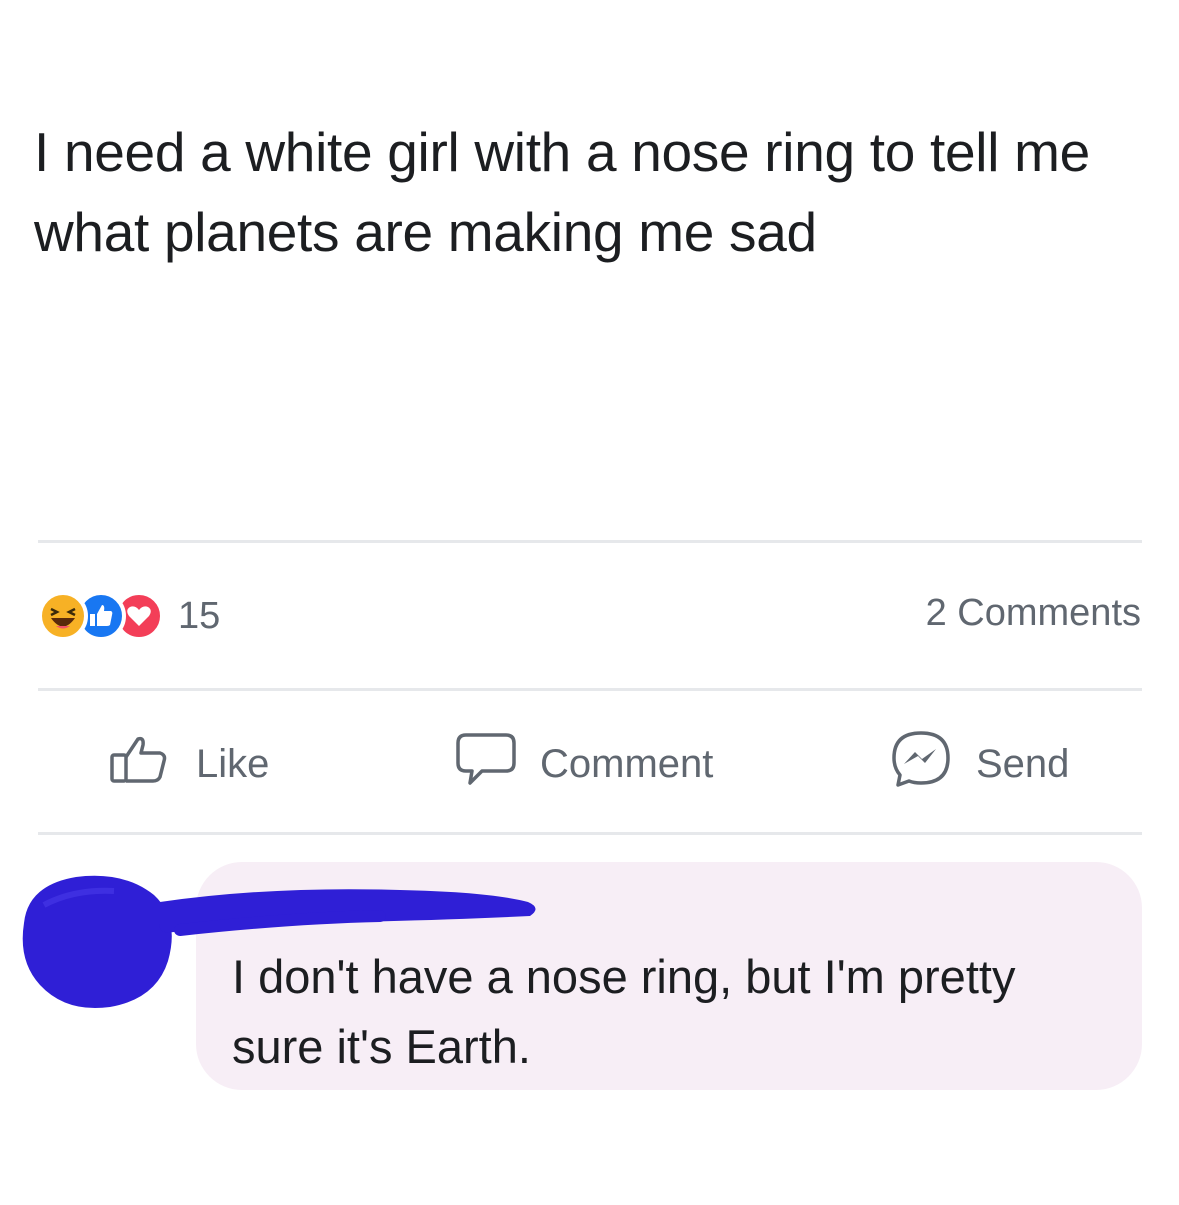 This screenshot has height=1205, width=1179. Describe the element at coordinates (188, 764) in the screenshot. I see `like-button: Like` at that location.